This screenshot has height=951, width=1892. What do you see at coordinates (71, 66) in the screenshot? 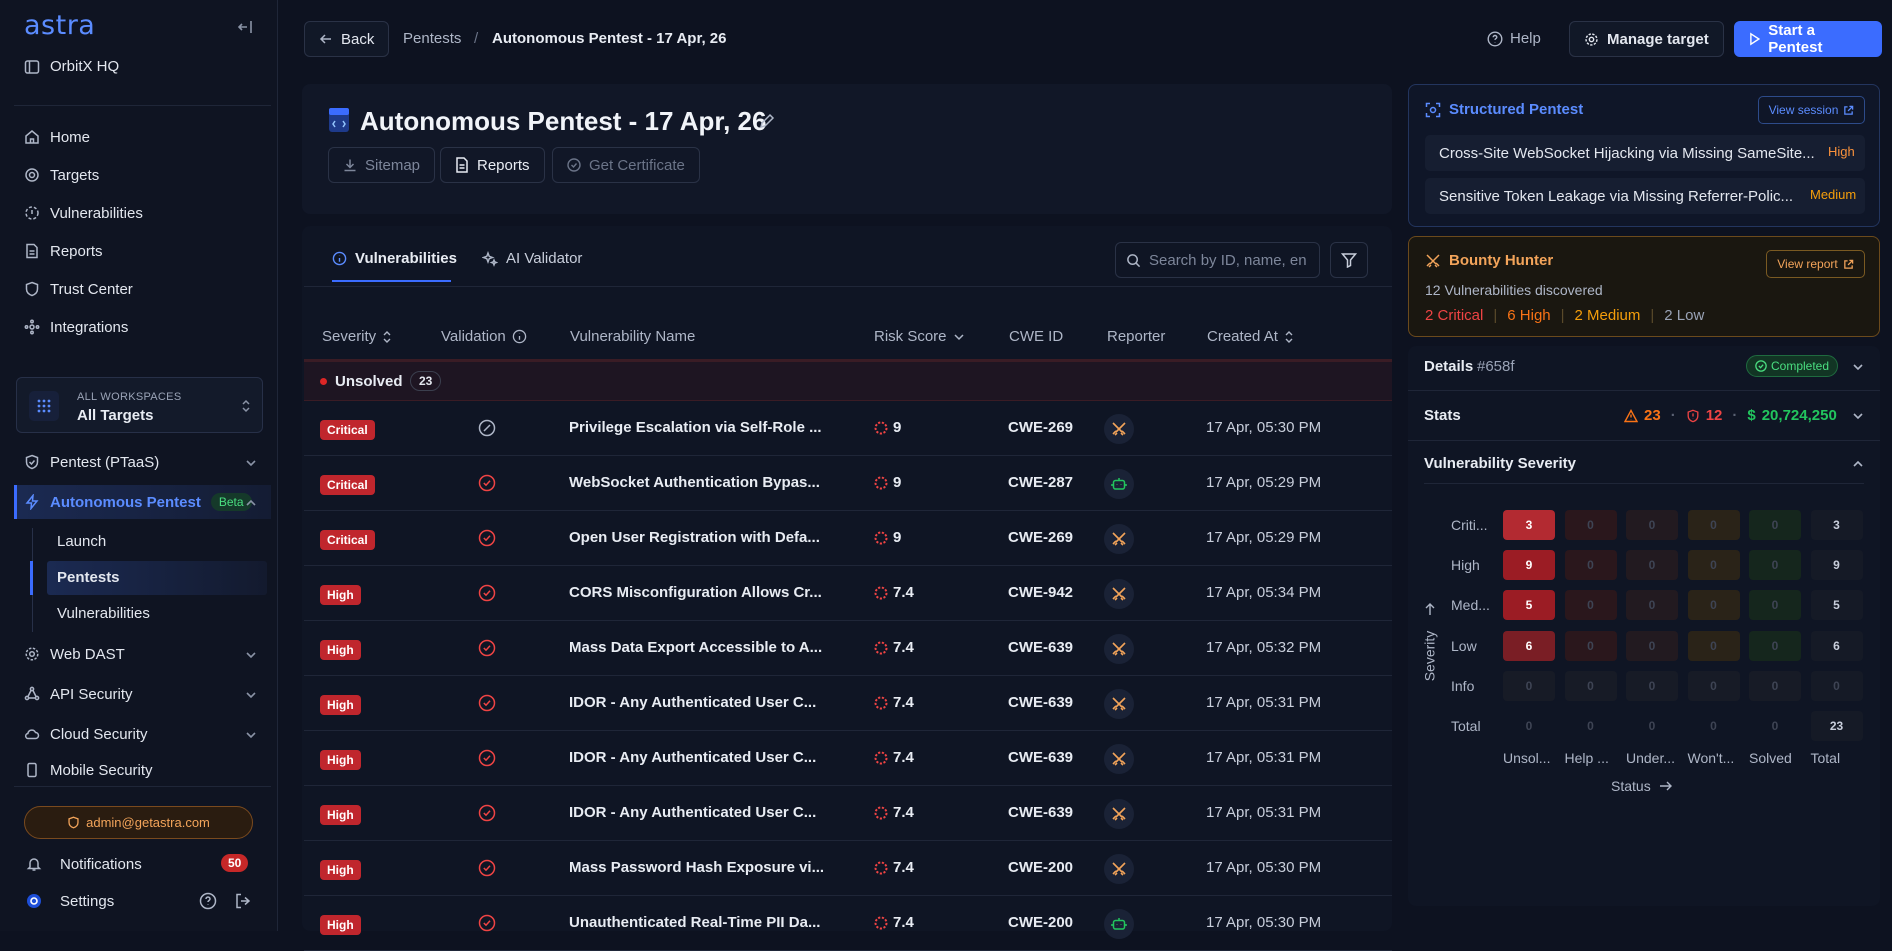
I see `workspace-selector: OrbitX HQ` at bounding box center [71, 66].